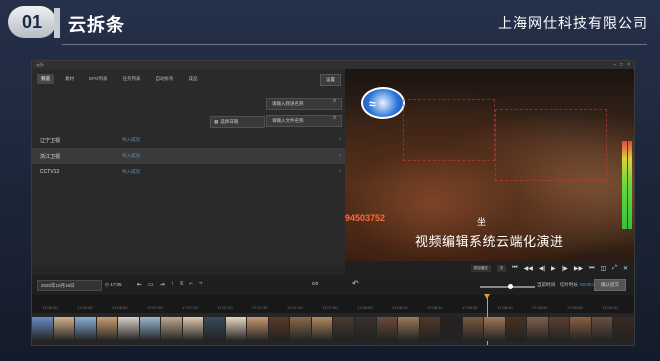 The width and height of the screenshot is (660, 361). I want to click on ruler-tick-label: 17:07:30, so click(260, 307).